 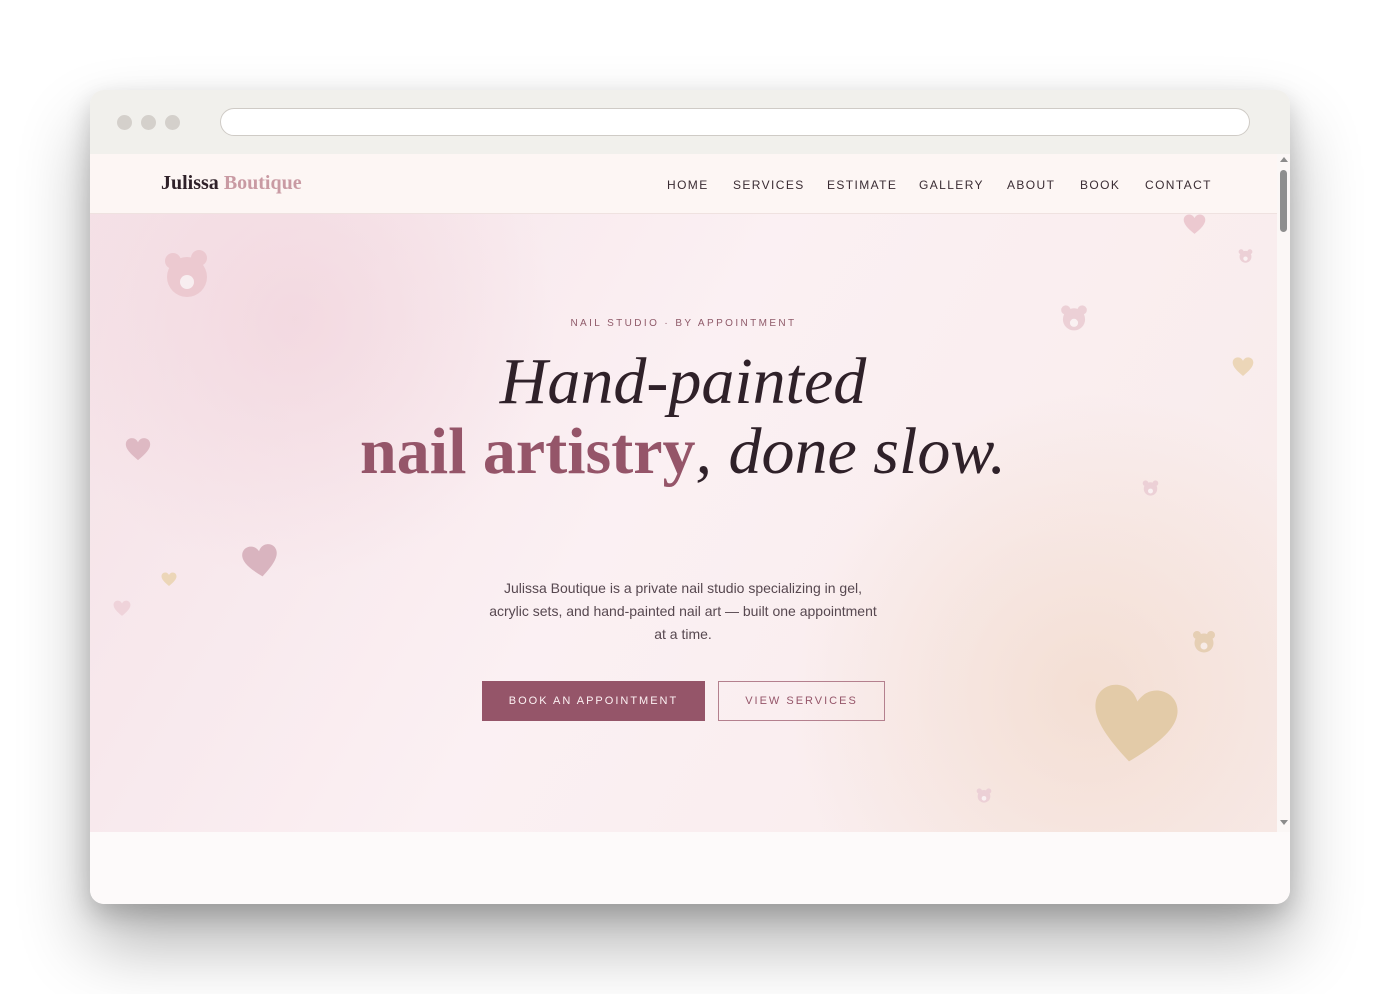 I want to click on view-services-button: VIEW SERVICES, so click(x=801, y=701).